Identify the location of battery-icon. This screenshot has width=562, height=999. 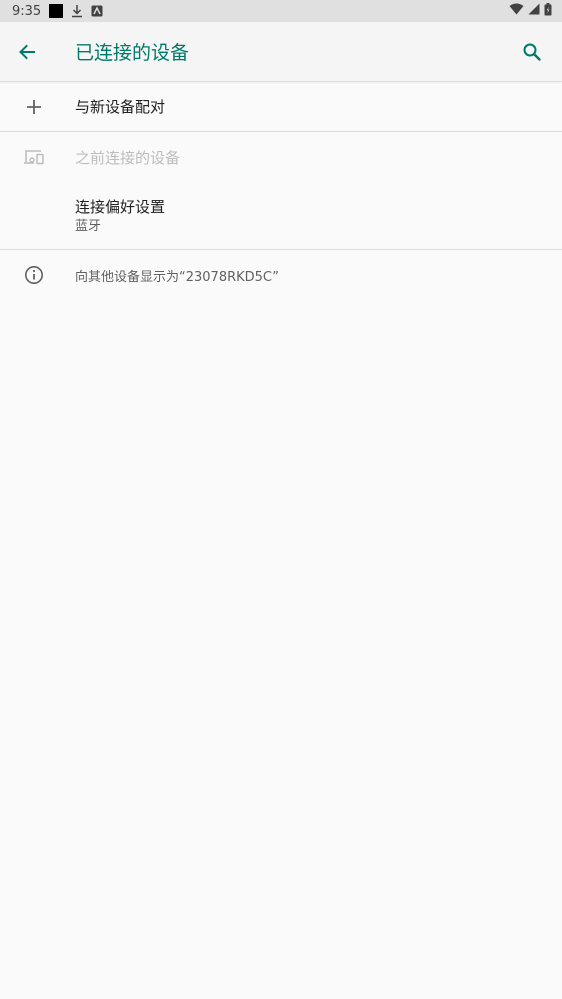
(548, 11).